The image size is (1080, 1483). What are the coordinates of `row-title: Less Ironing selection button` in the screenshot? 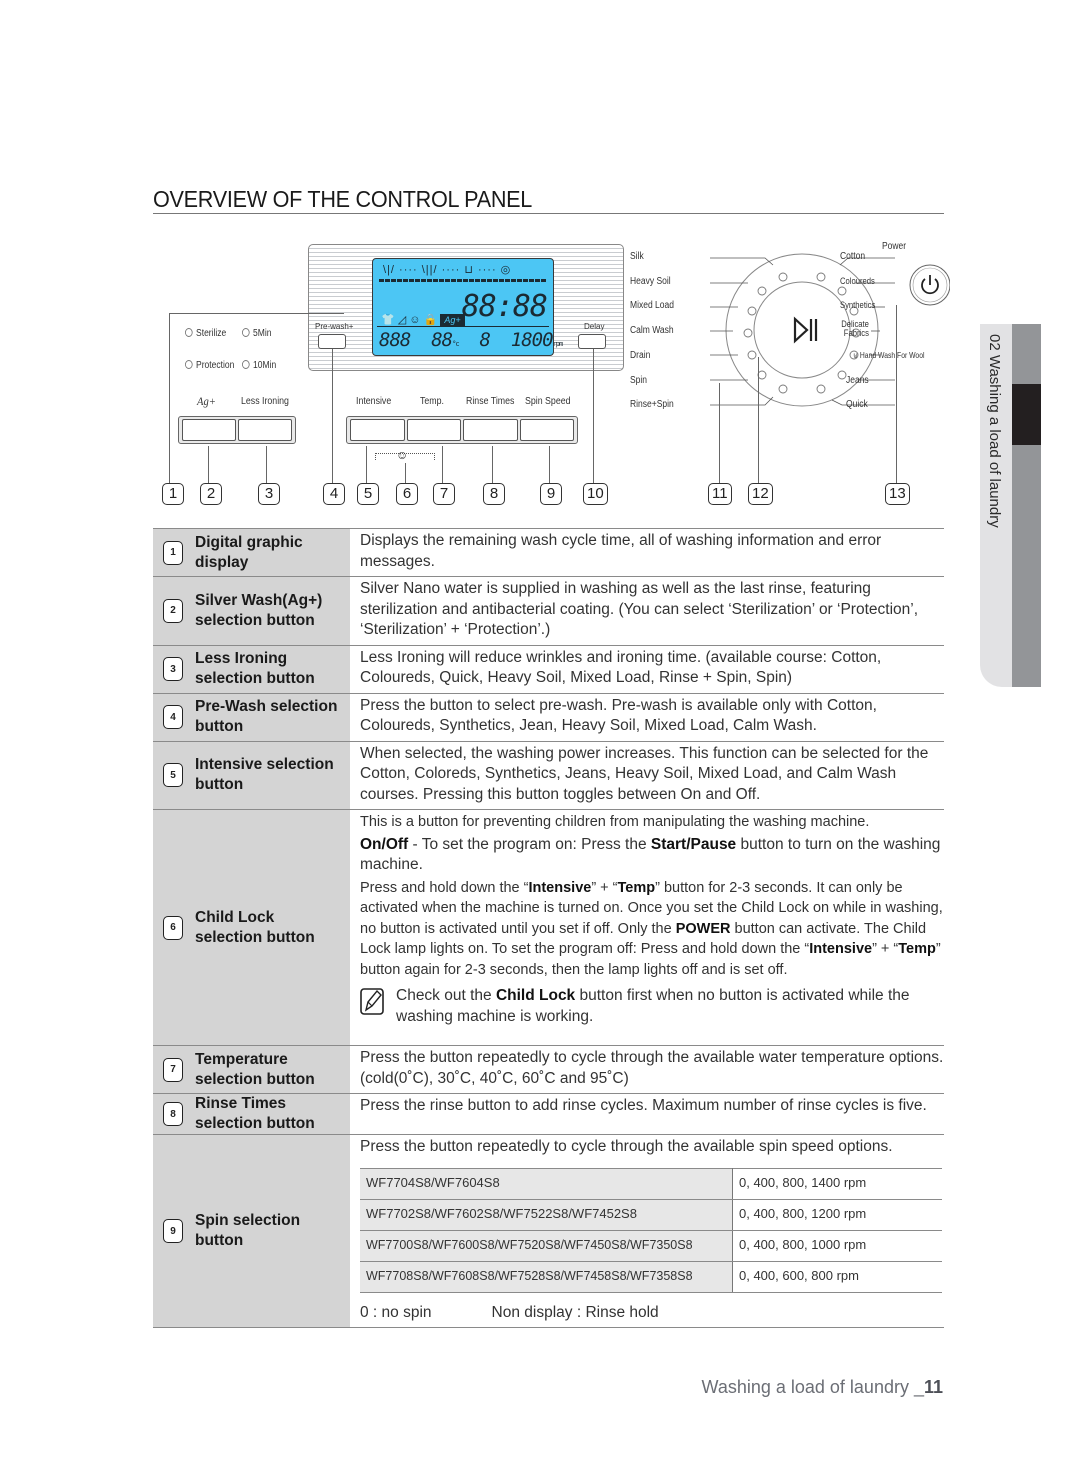 It's located at (255, 668).